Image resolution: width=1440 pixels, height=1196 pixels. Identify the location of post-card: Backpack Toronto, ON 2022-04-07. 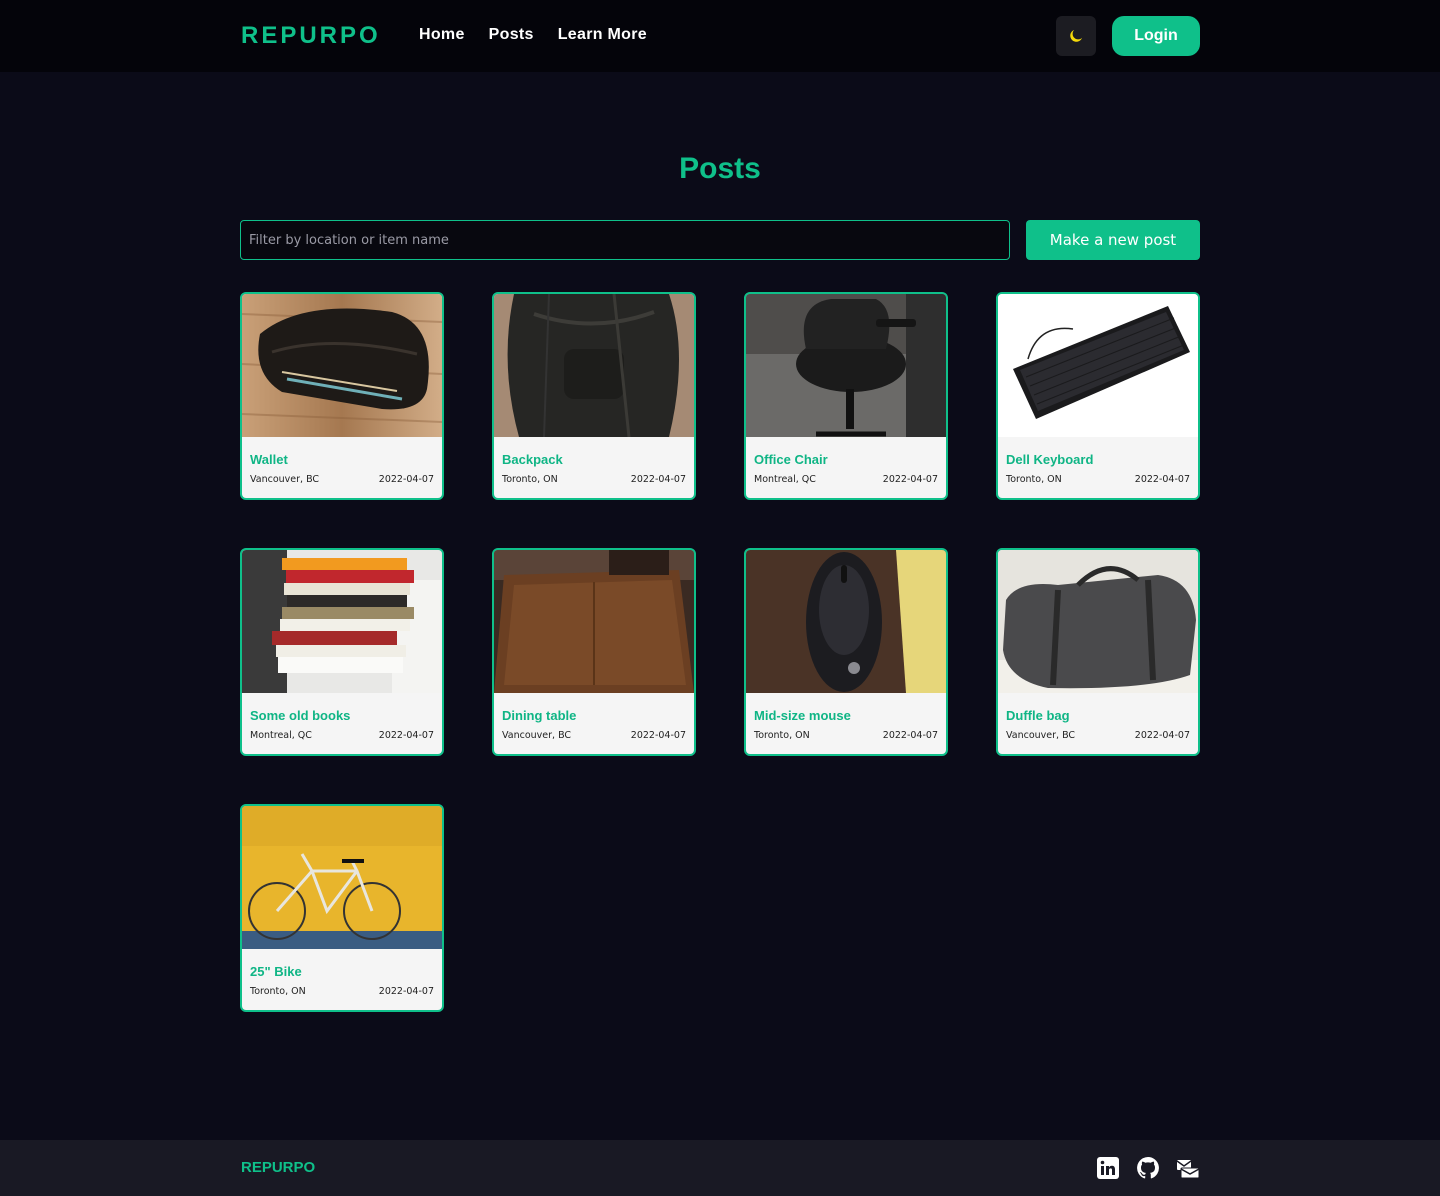
(594, 396).